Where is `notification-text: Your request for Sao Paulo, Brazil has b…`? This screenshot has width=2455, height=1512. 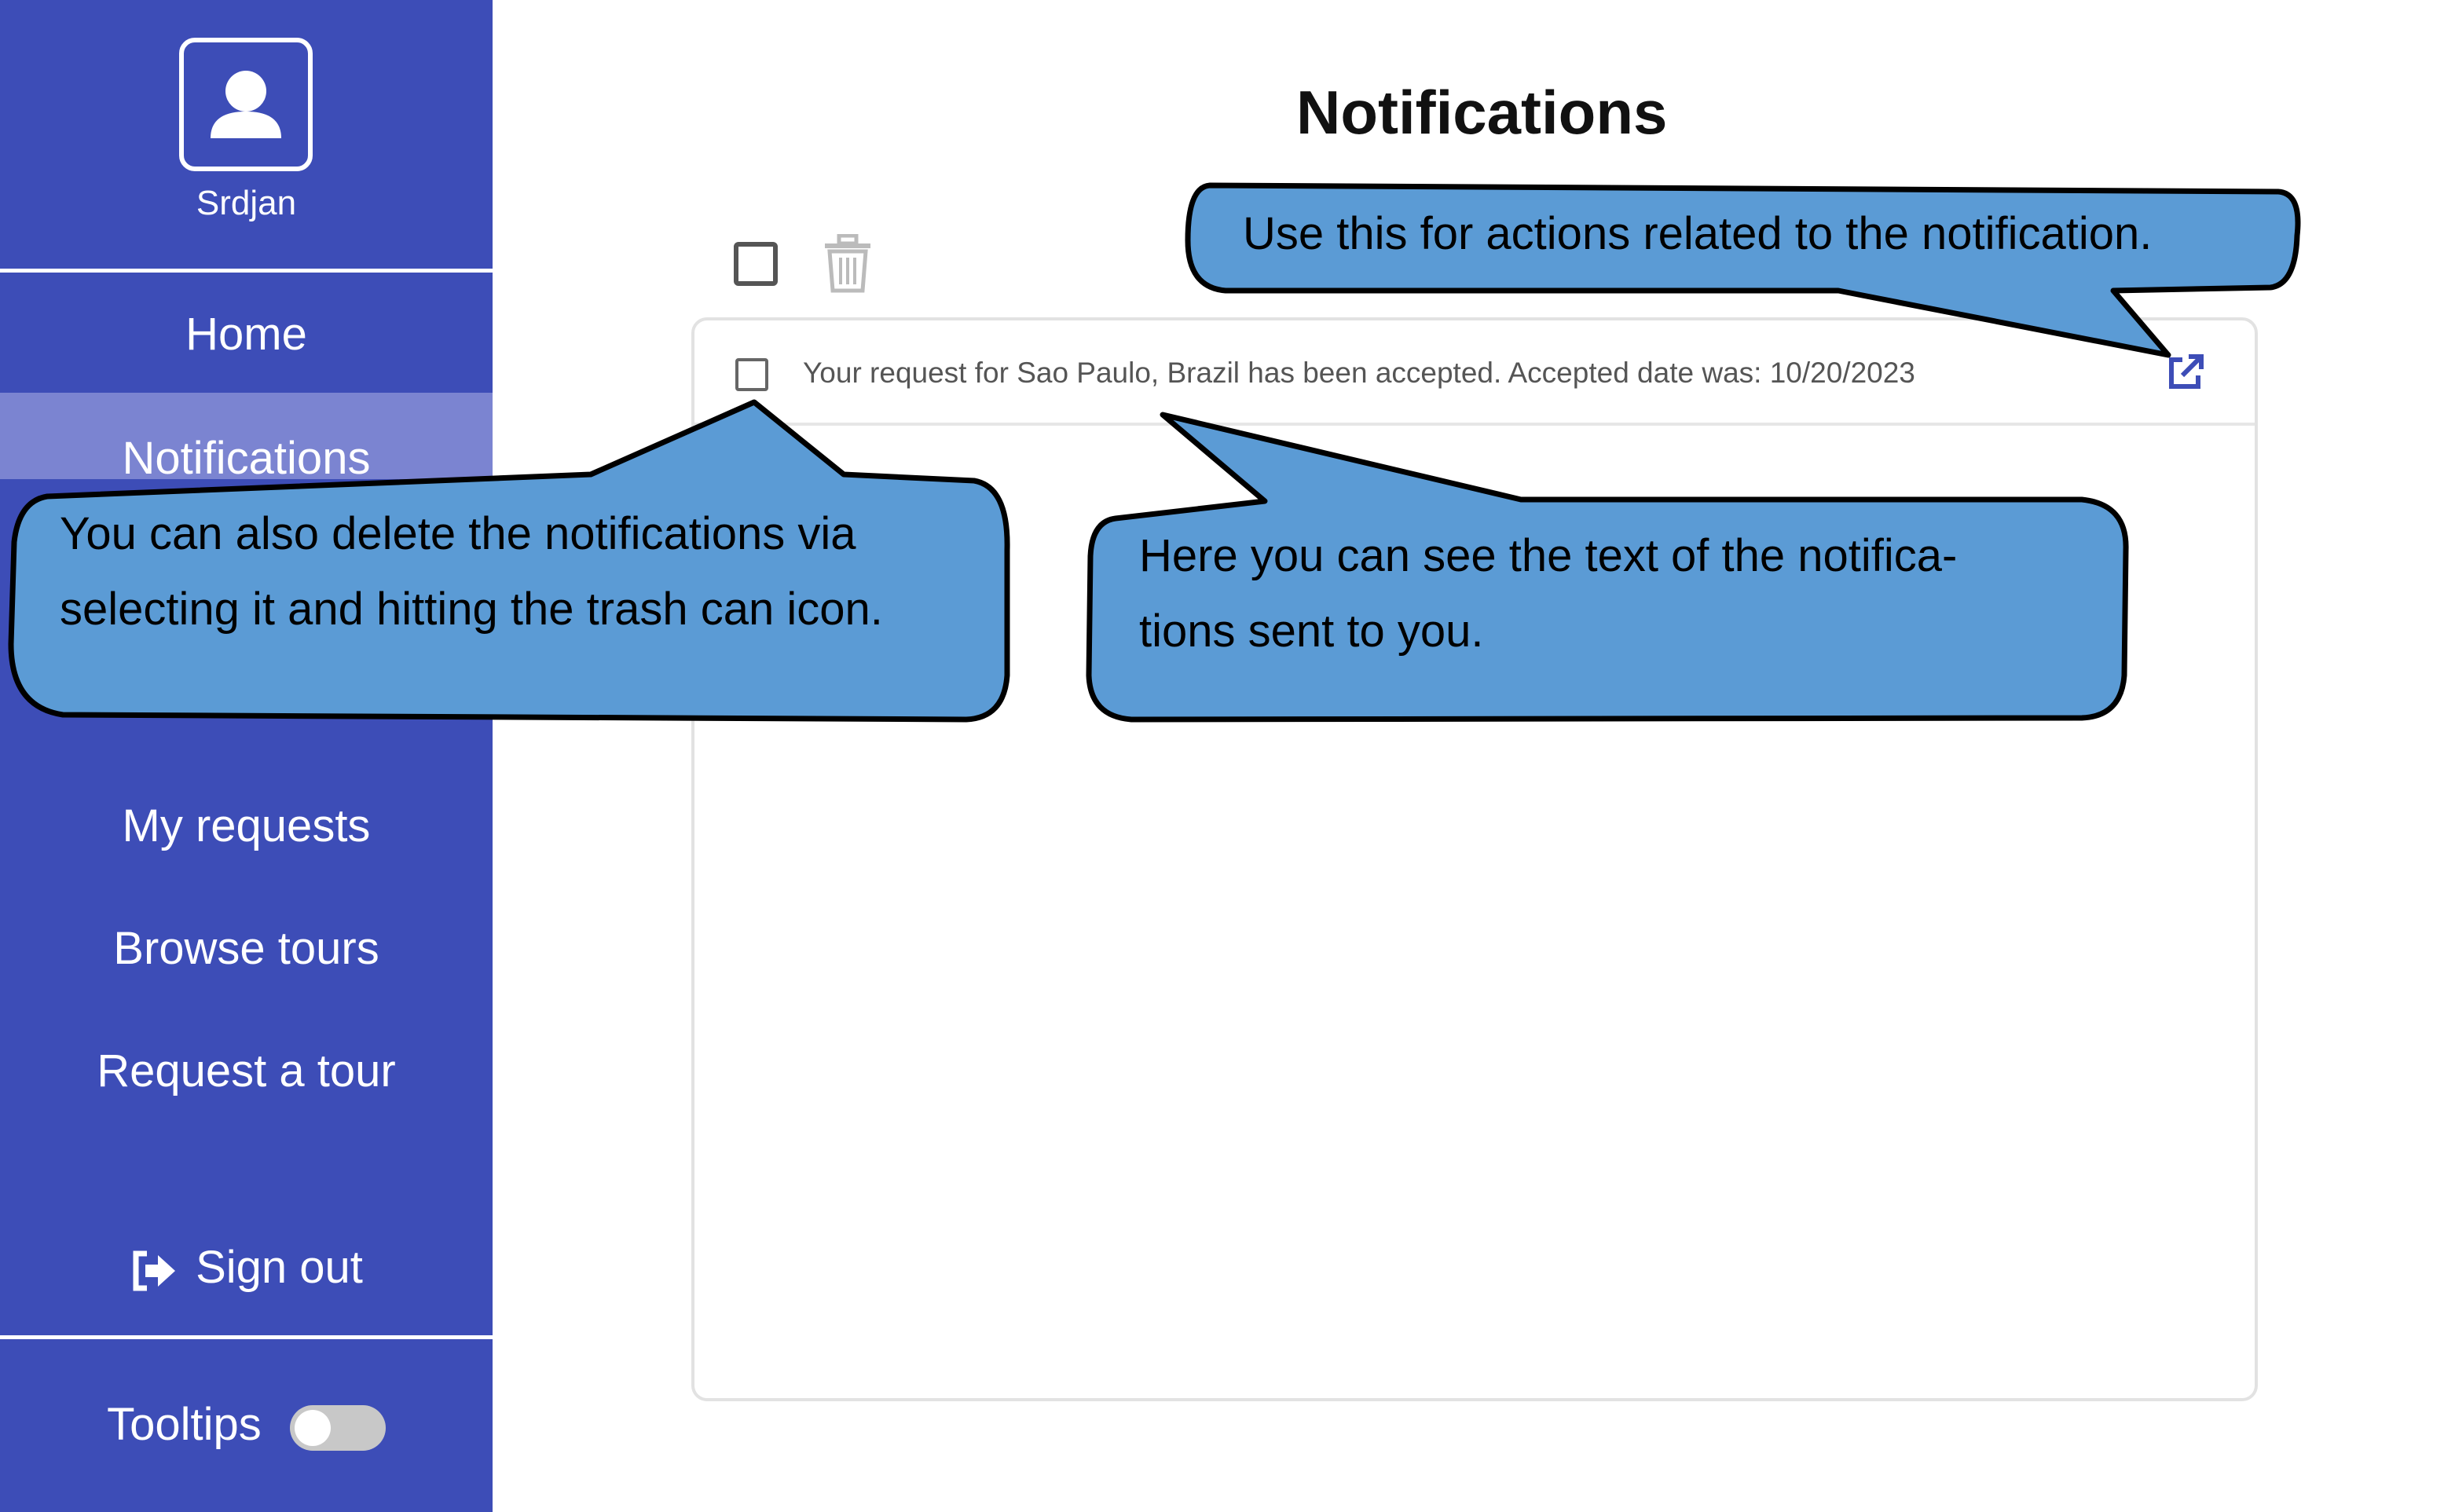 notification-text: Your request for Sao Paulo, Brazil has b… is located at coordinates (1359, 373).